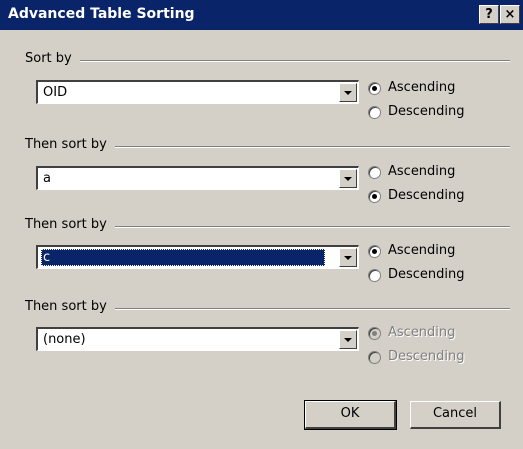  Describe the element at coordinates (70, 224) in the screenshot. I see `group-label-then-sort-by-2: Then sort by` at that location.